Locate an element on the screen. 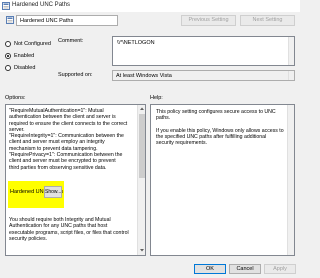  enabled-radio is located at coordinates (8, 56).